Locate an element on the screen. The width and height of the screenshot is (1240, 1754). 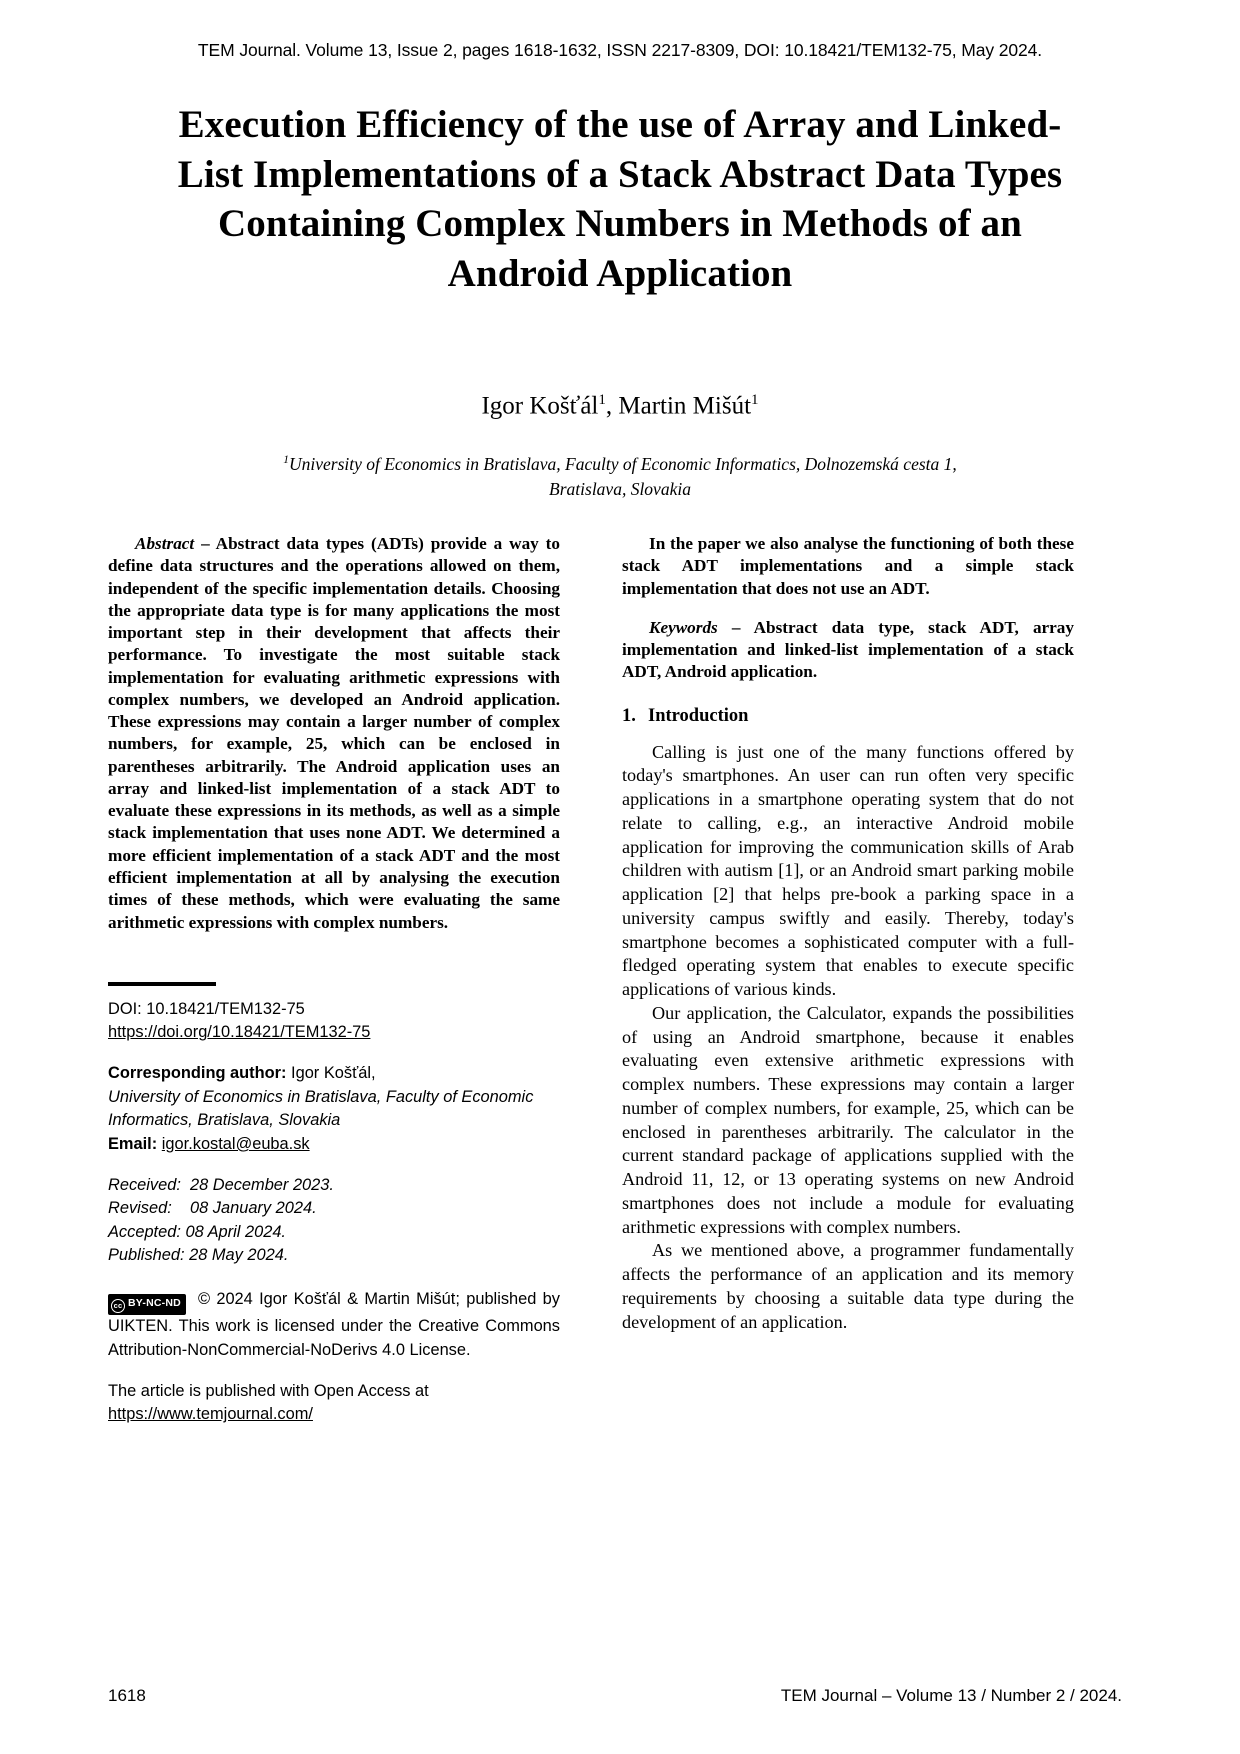
email-link: igor.kostal@euba.sk is located at coordinates (236, 1144).